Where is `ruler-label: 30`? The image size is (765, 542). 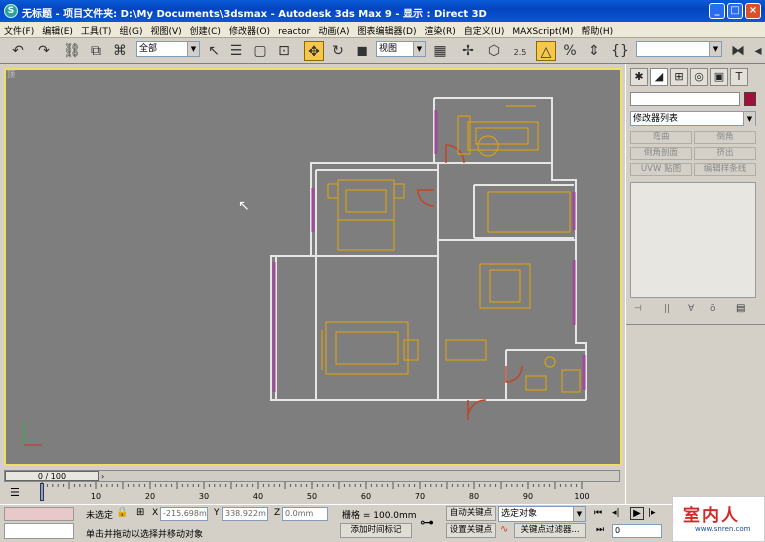 ruler-label: 30 is located at coordinates (204, 496).